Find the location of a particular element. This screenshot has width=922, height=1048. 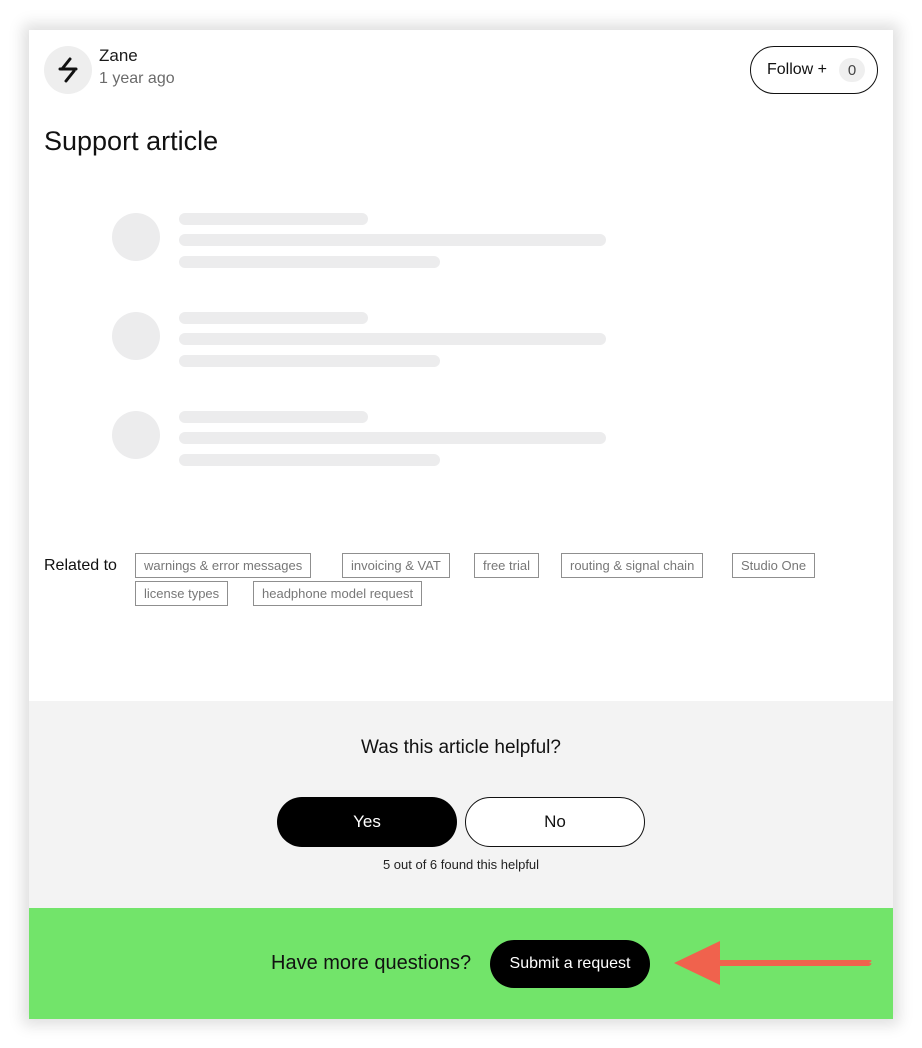

strike-logo-icon is located at coordinates (68, 70).